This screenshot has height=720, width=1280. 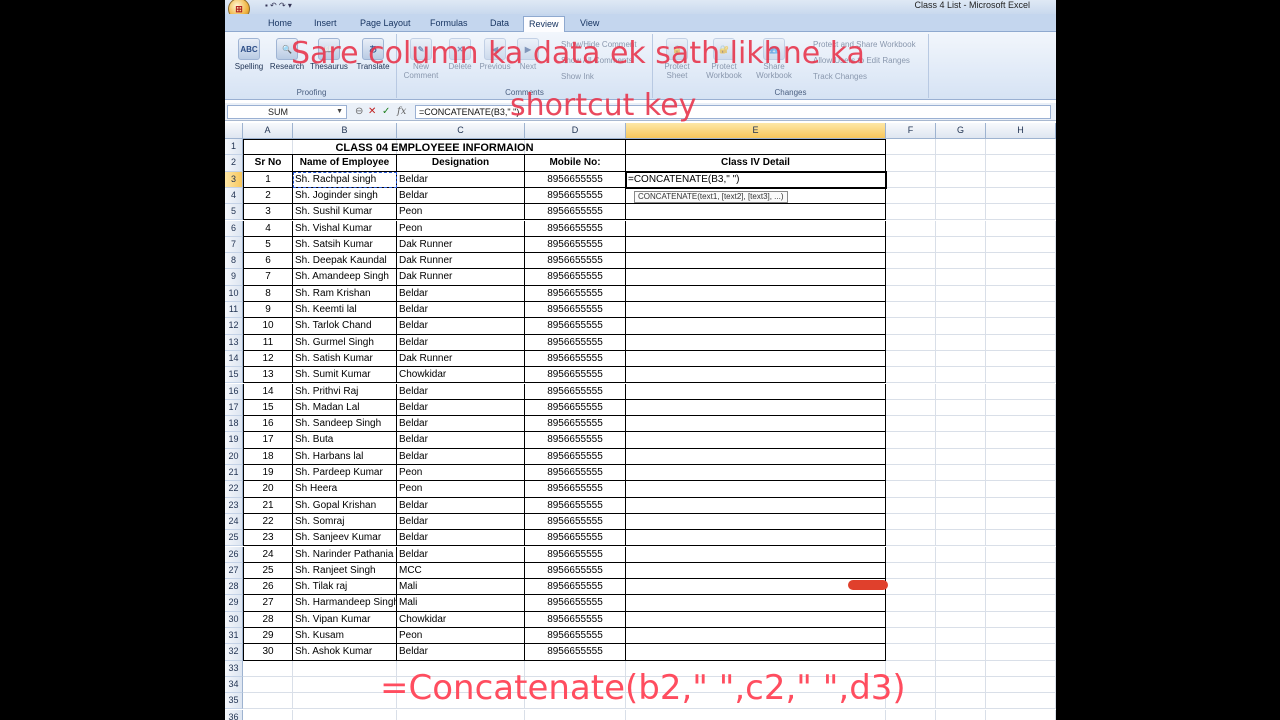 What do you see at coordinates (268, 408) in the screenshot?
I see `table-cell: 15` at bounding box center [268, 408].